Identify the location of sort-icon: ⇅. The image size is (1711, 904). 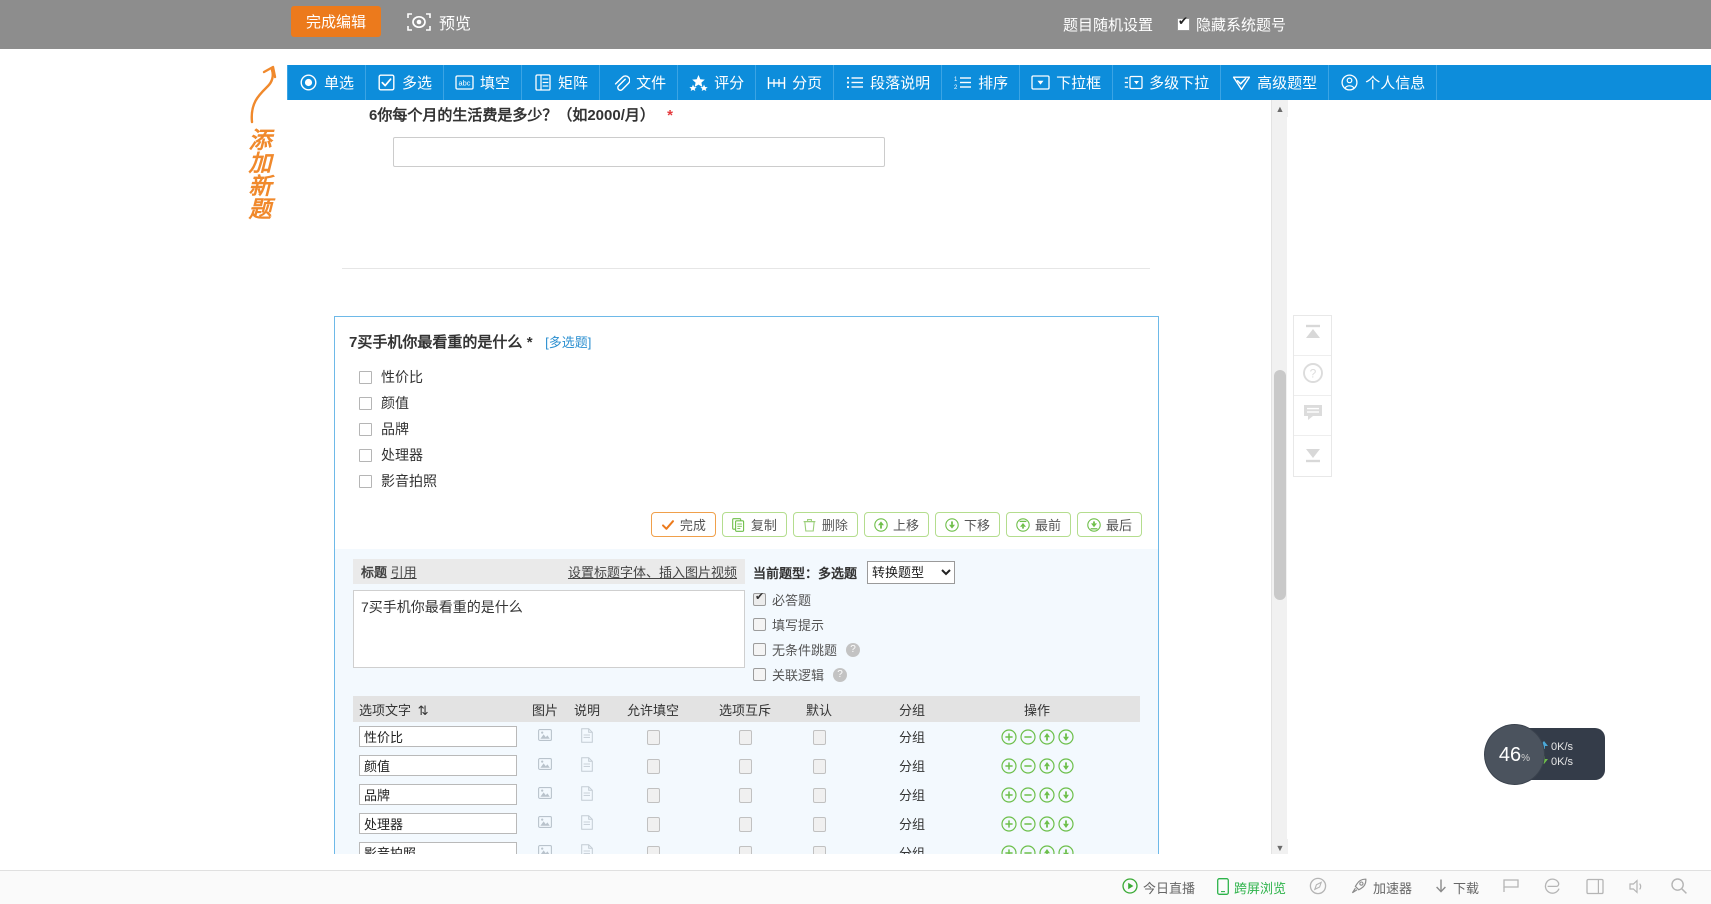
(423, 710).